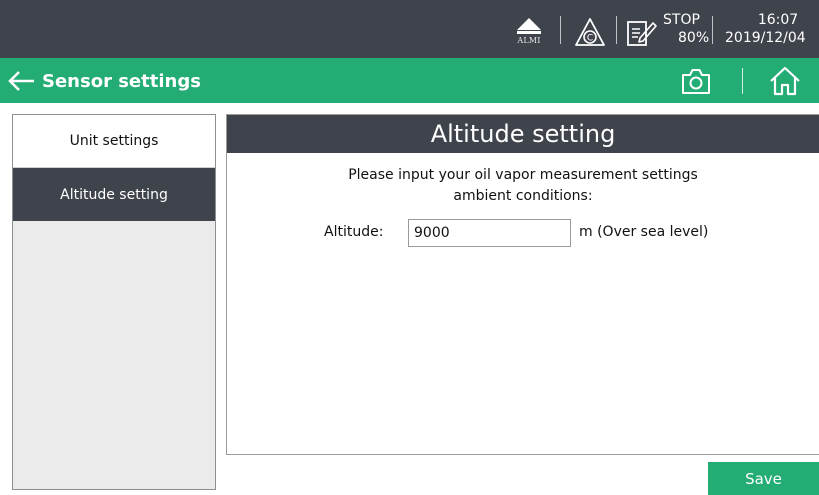 The image size is (819, 495). Describe the element at coordinates (590, 39) in the screenshot. I see `svg-text: C` at that location.